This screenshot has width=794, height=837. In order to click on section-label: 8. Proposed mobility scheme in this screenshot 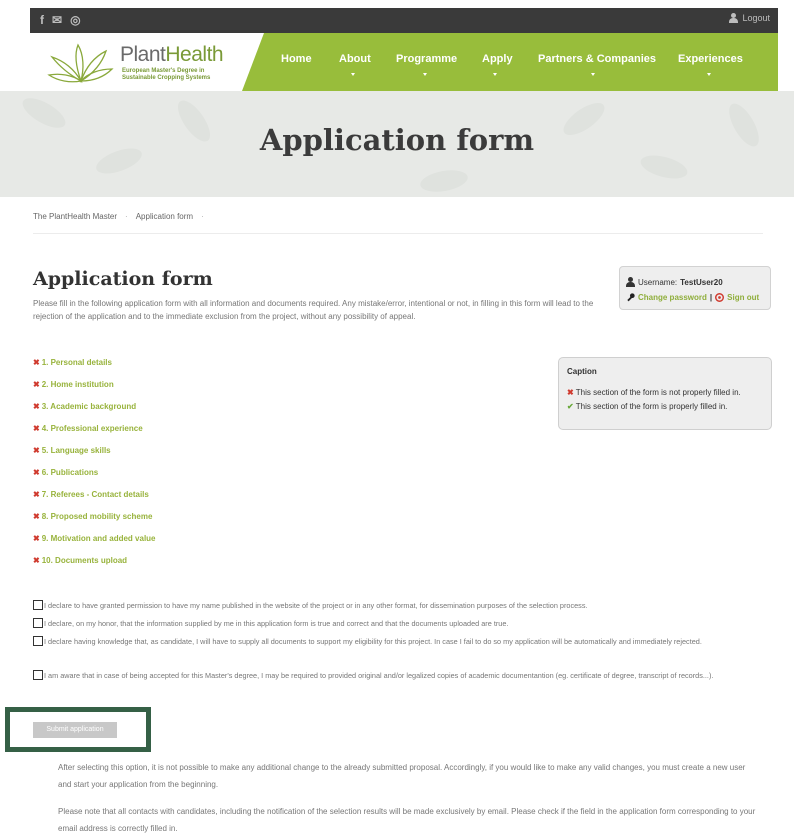, I will do `click(97, 516)`.